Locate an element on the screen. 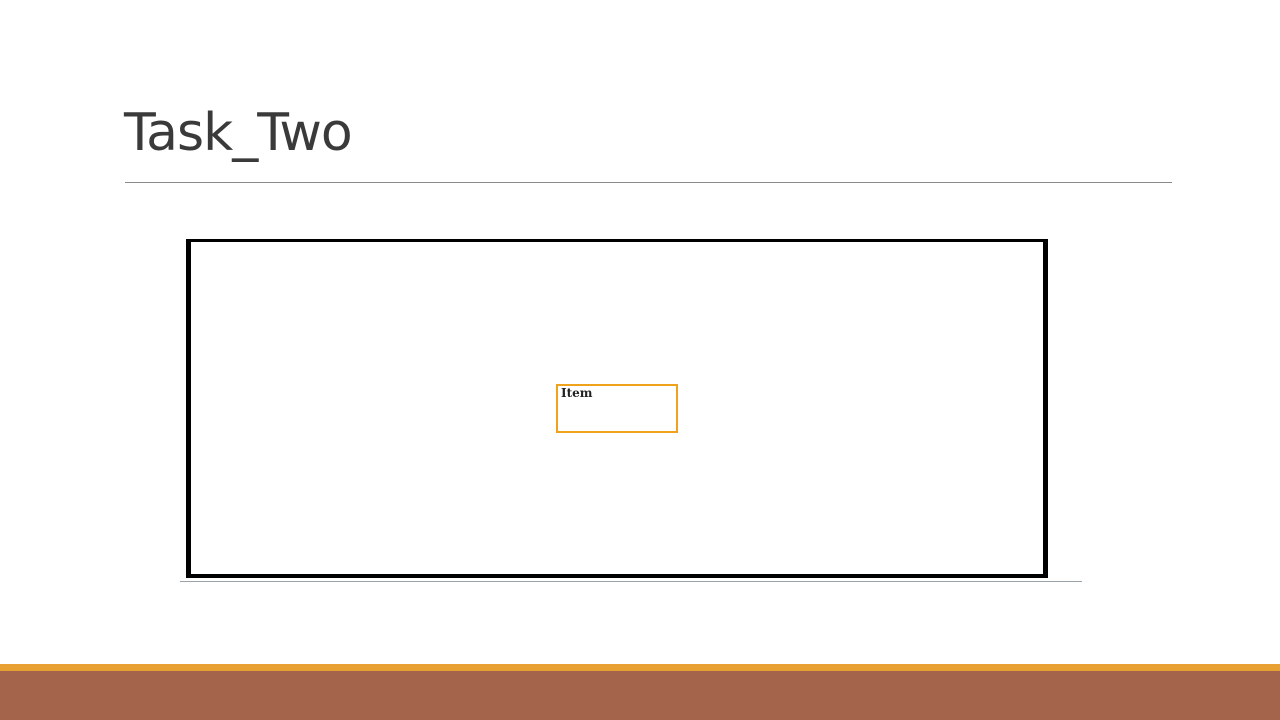 The image size is (1280, 720). title-divider is located at coordinates (648, 182).